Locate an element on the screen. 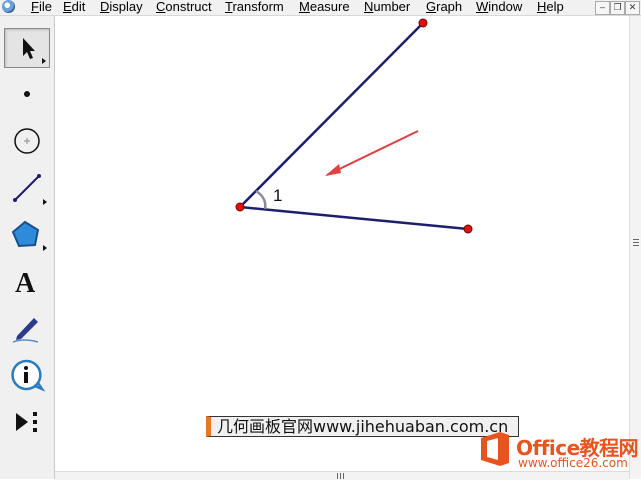 The height and width of the screenshot is (480, 641). custom-tools is located at coordinates (27, 421).